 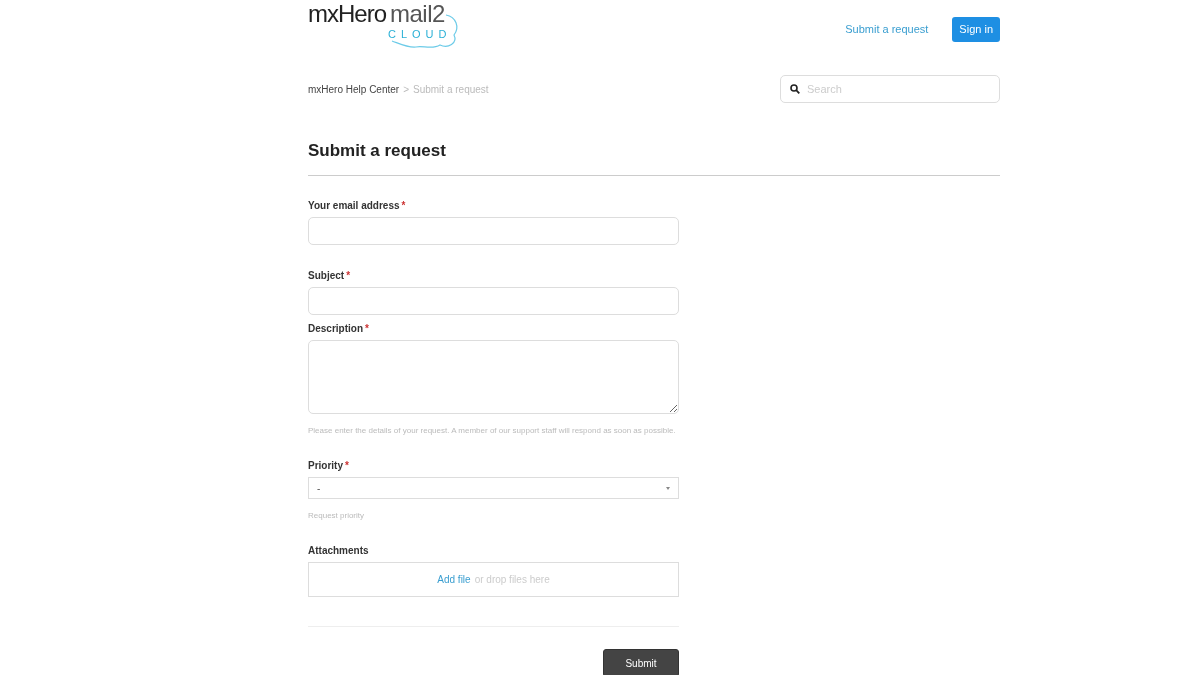 I want to click on description-field, so click(x=493, y=377).